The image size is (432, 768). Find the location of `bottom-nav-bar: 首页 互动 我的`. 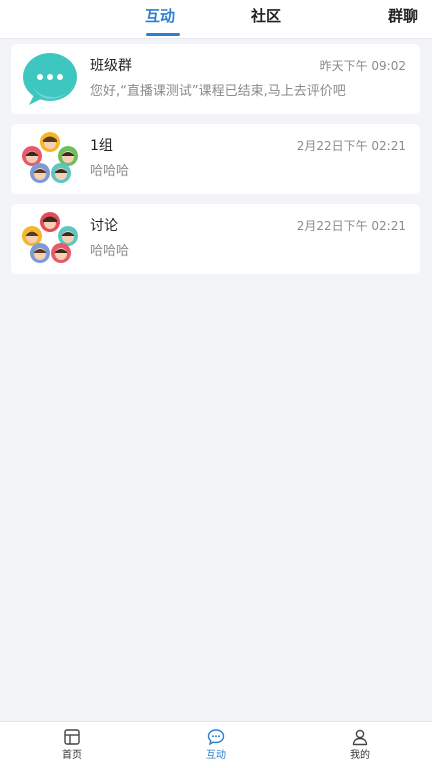

bottom-nav-bar: 首页 互动 我的 is located at coordinates (216, 744).